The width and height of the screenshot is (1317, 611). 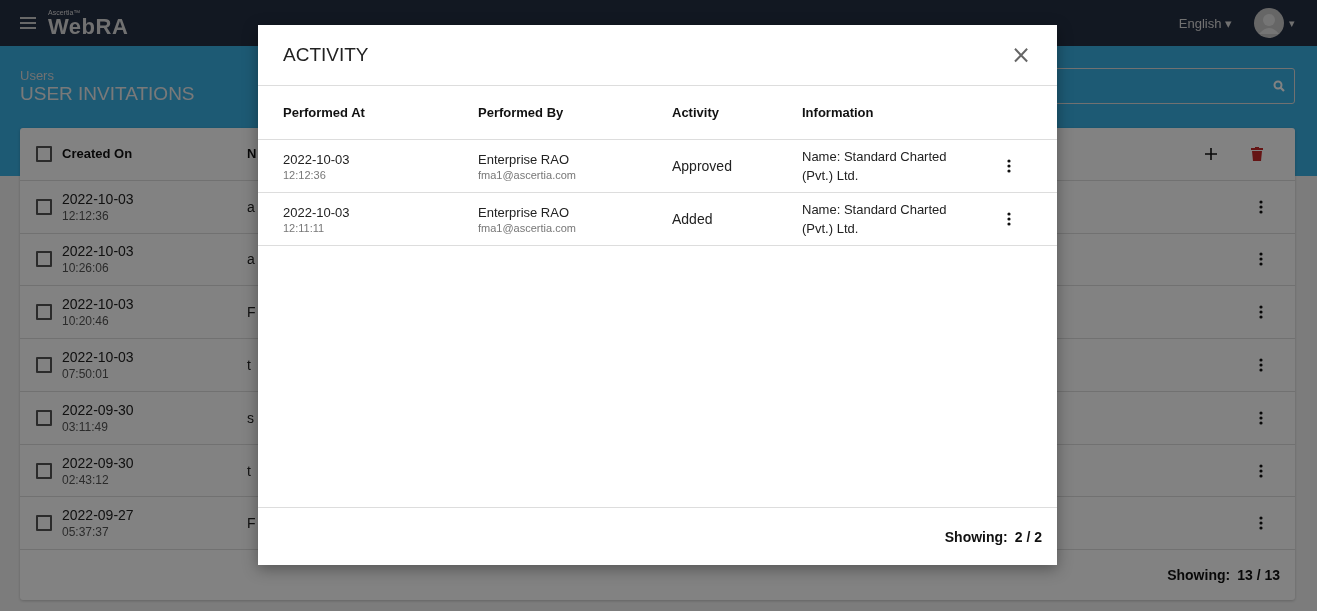 What do you see at coordinates (326, 55) in the screenshot?
I see `dialog-title: ACTIVITY` at bounding box center [326, 55].